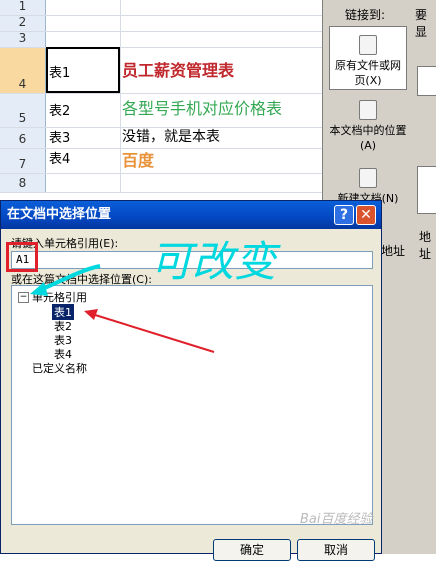 This screenshot has height=561, width=436. What do you see at coordinates (149, 331) in the screenshot?
I see `red-arrow` at bounding box center [149, 331].